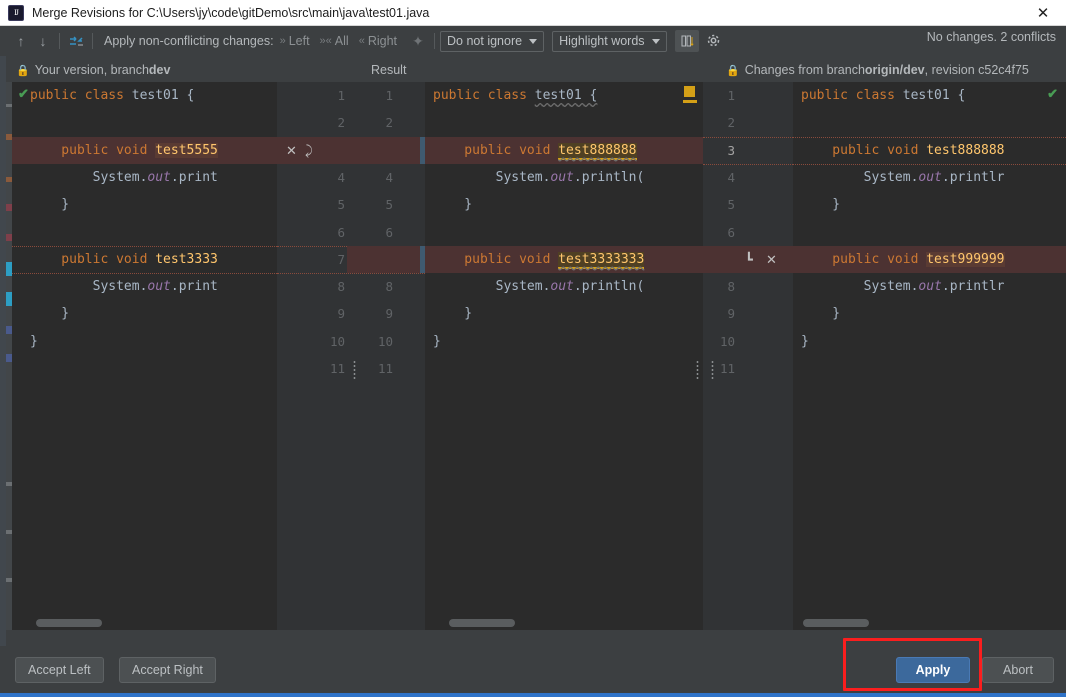 Image resolution: width=1066 pixels, height=697 pixels. Describe the element at coordinates (492, 41) in the screenshot. I see `ignore-policy-dropdown: Do not ignore` at that location.